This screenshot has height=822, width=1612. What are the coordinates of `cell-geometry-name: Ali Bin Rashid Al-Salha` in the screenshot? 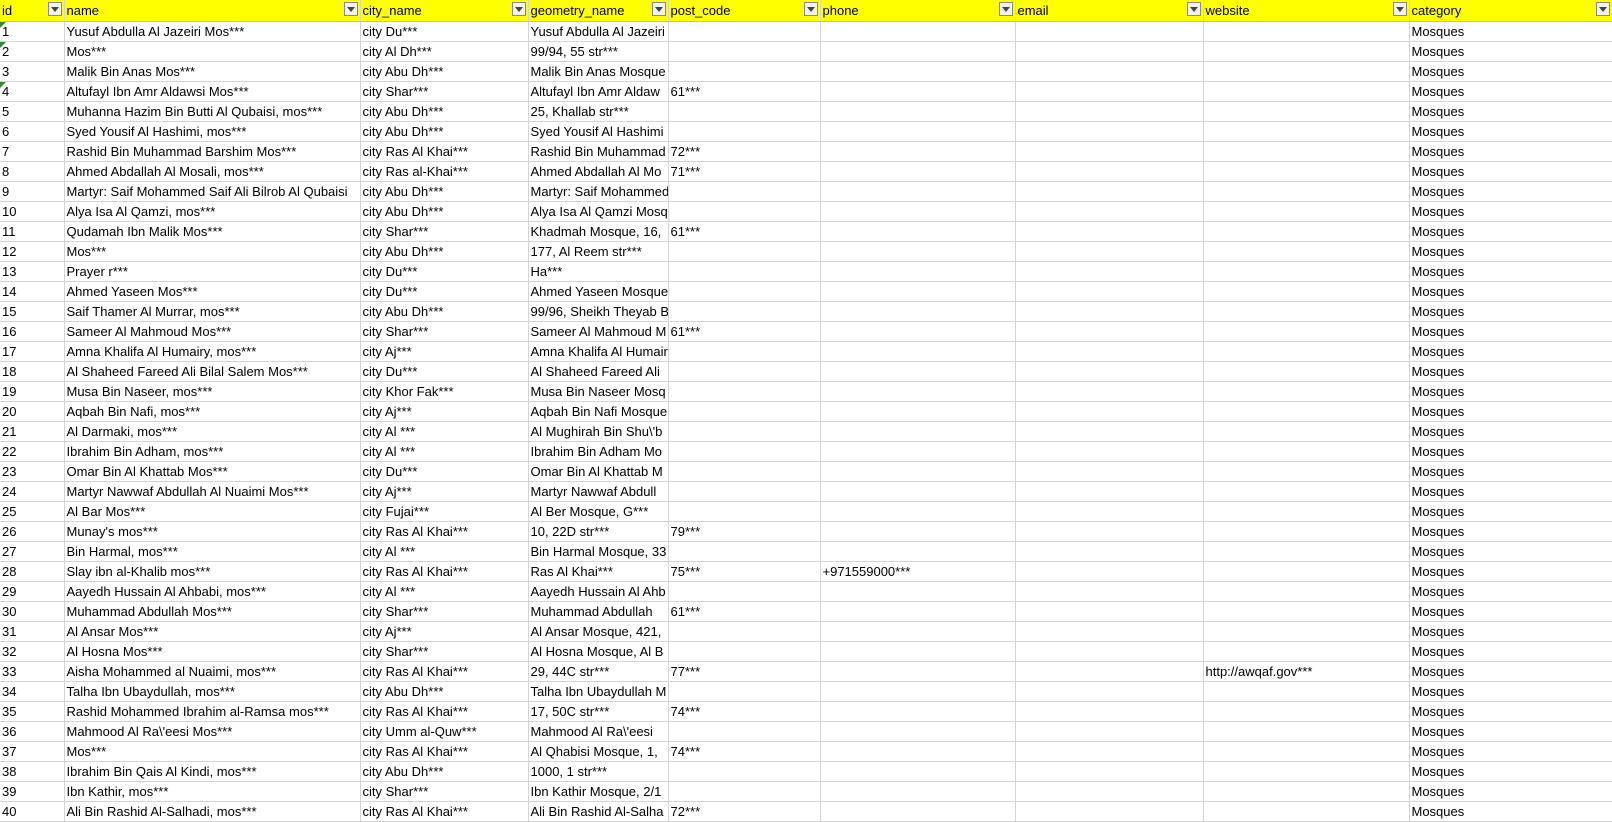 It's located at (598, 811).